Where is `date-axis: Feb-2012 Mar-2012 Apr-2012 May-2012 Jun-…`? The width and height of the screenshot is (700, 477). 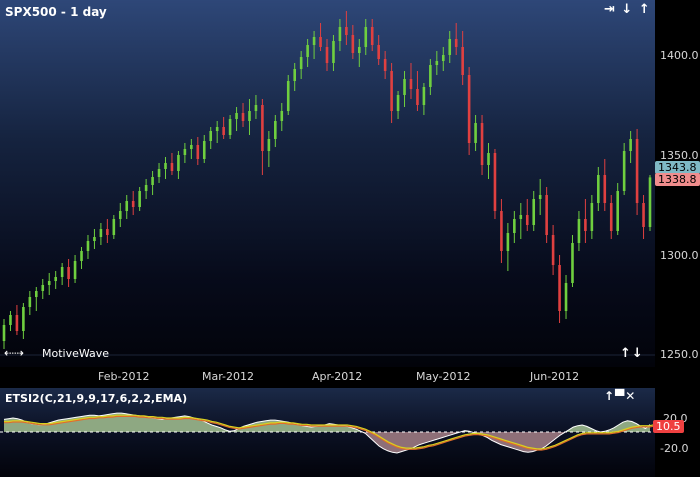 date-axis: Feb-2012 Mar-2012 Apr-2012 May-2012 Jun-… is located at coordinates (350, 376).